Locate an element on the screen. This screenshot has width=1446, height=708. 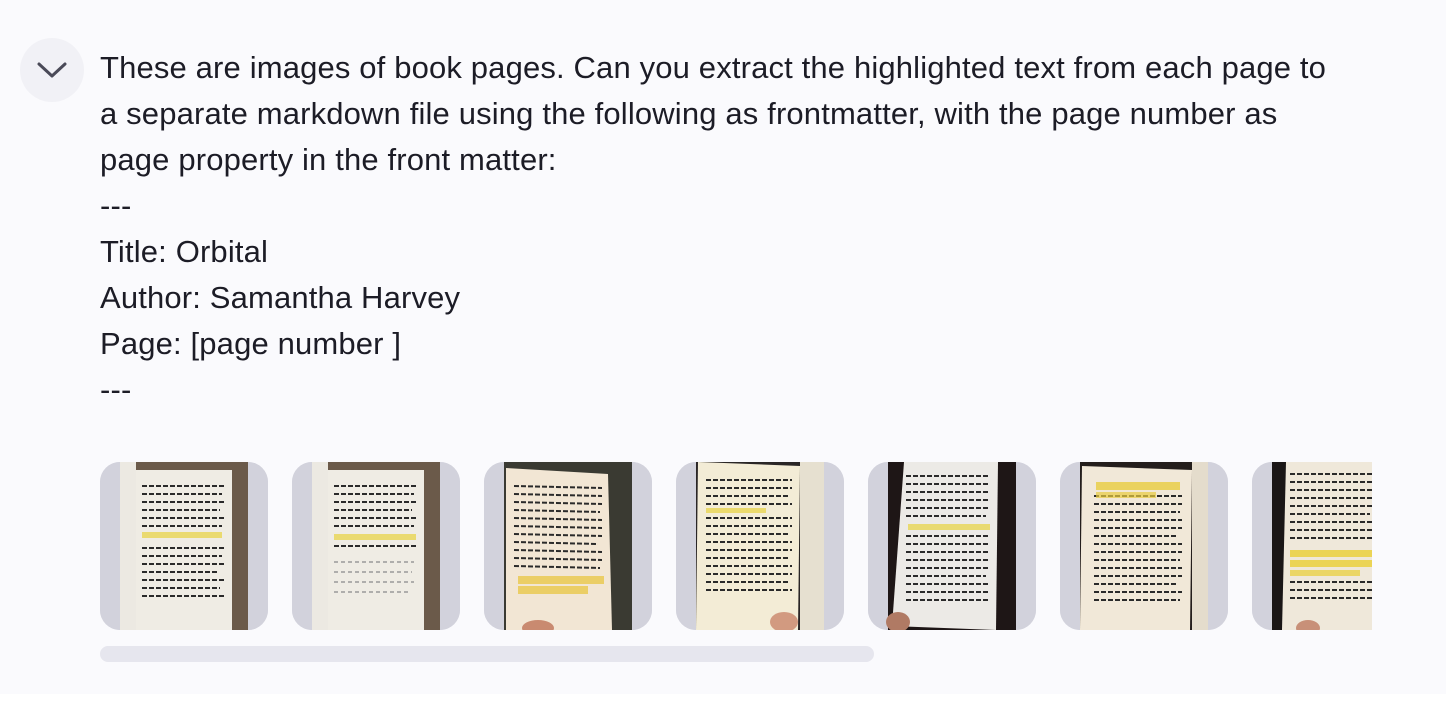
message-line: Page: [page number ] is located at coordinates (251, 343).